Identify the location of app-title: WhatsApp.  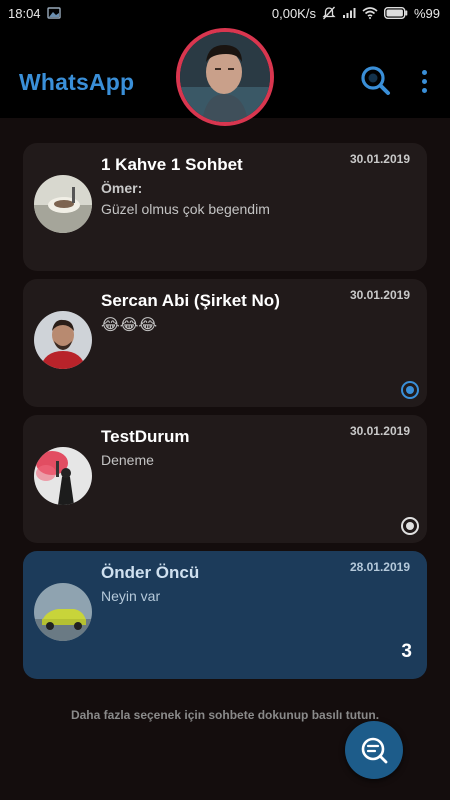
(77, 82).